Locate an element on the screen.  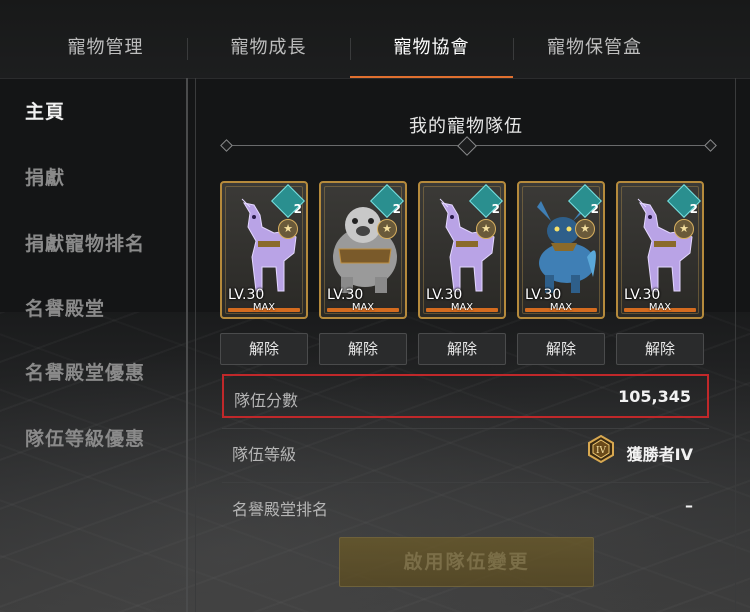
tab-pet-growth: 寵物成長 is located at coordinates (268, 50).